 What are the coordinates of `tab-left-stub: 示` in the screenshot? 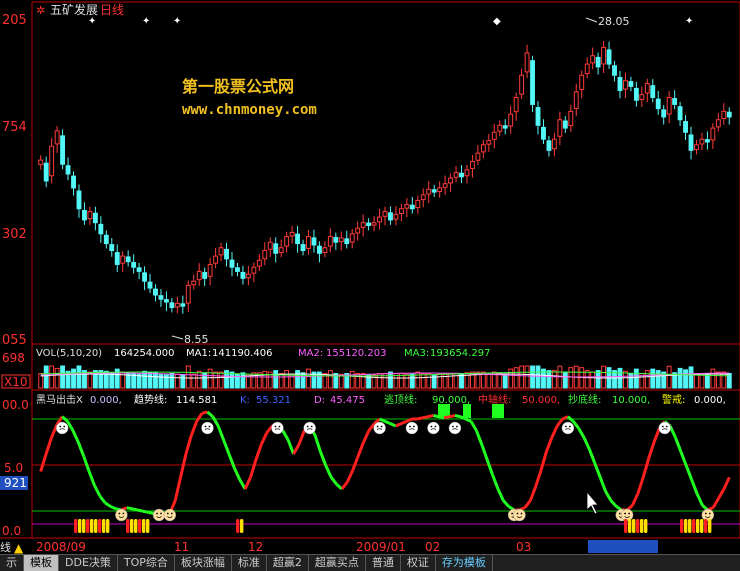 It's located at (12, 563).